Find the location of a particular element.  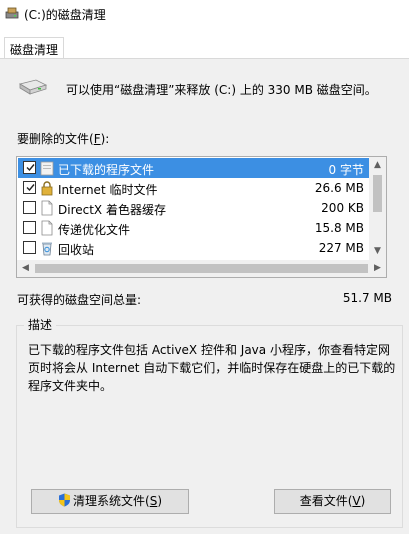

scroll-up-arrow-icon: ▲ is located at coordinates (377, 165).